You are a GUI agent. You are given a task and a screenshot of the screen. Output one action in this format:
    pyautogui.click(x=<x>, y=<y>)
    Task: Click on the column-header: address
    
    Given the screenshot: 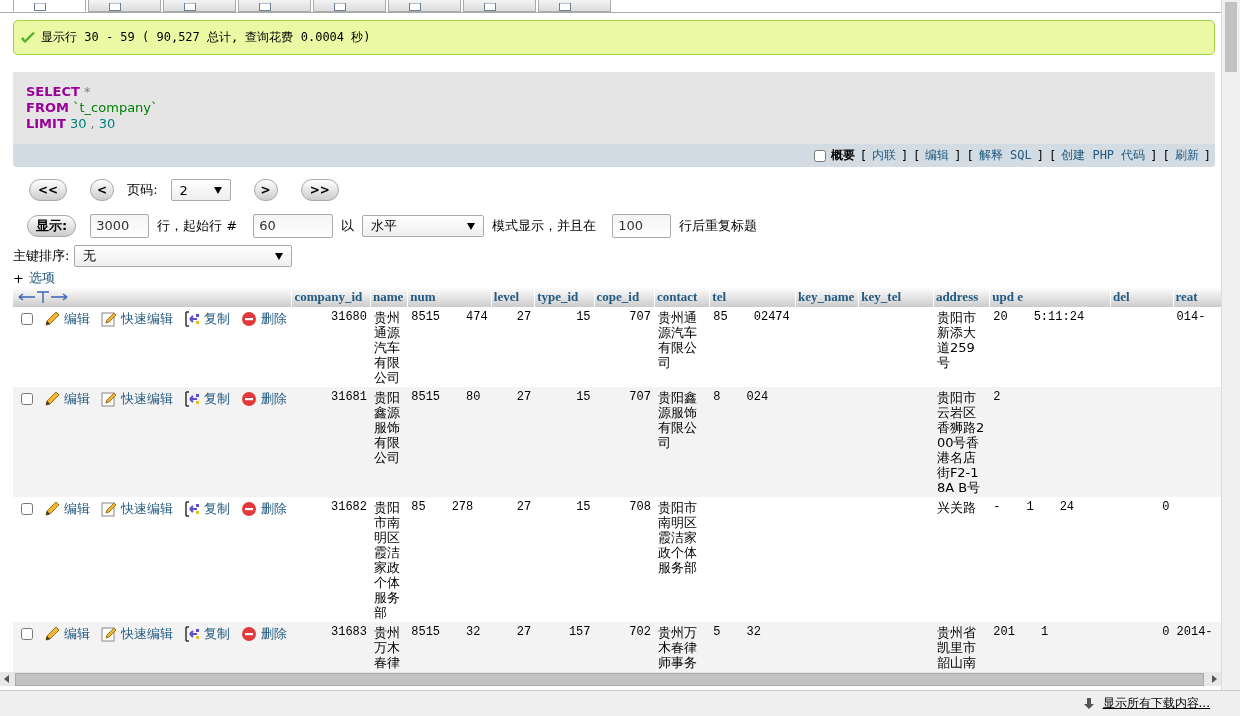 What is the action you would take?
    pyautogui.click(x=961, y=297)
    